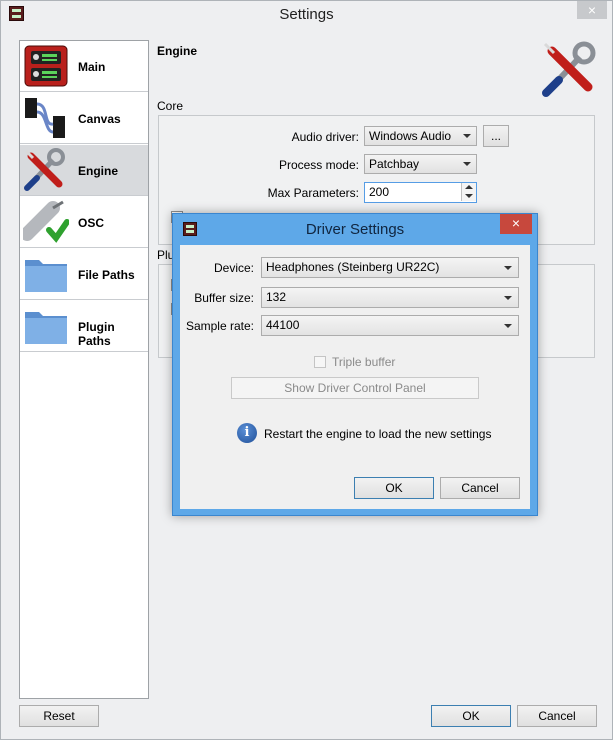 This screenshot has width=613, height=740. I want to click on sidebar-item-label: OSC, so click(91, 223).